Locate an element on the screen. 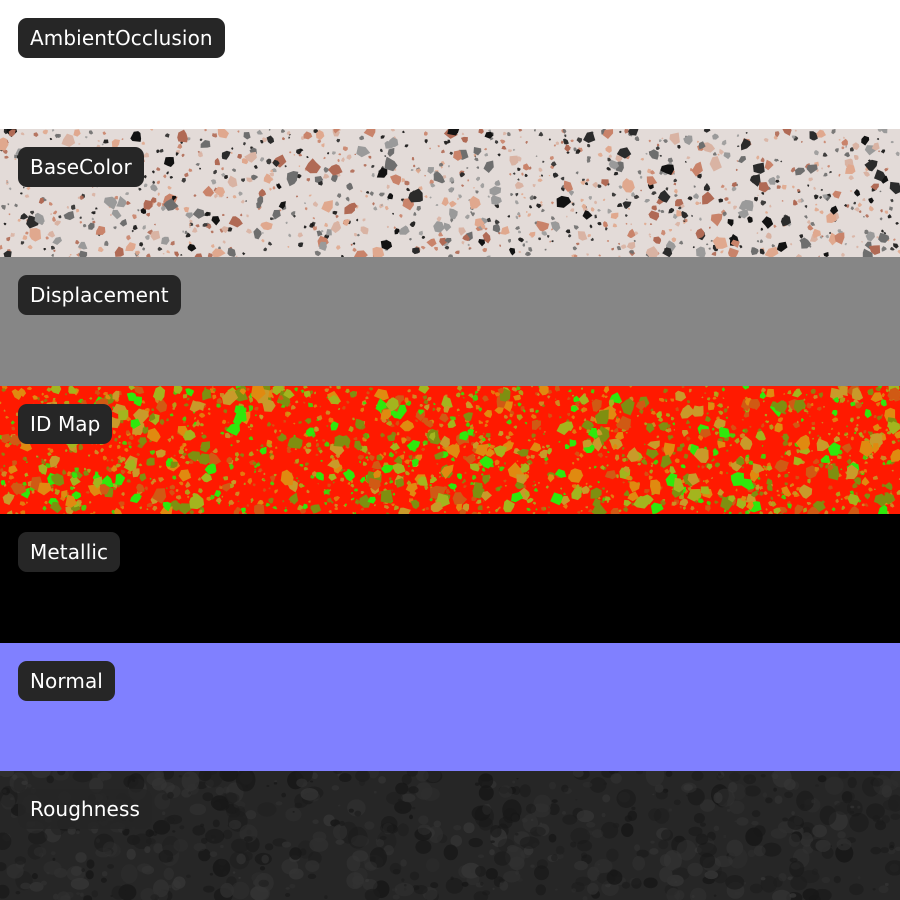 Image resolution: width=900 pixels, height=900 pixels. strip-ambient-occlusion: AmbientOcclusion is located at coordinates (450, 64).